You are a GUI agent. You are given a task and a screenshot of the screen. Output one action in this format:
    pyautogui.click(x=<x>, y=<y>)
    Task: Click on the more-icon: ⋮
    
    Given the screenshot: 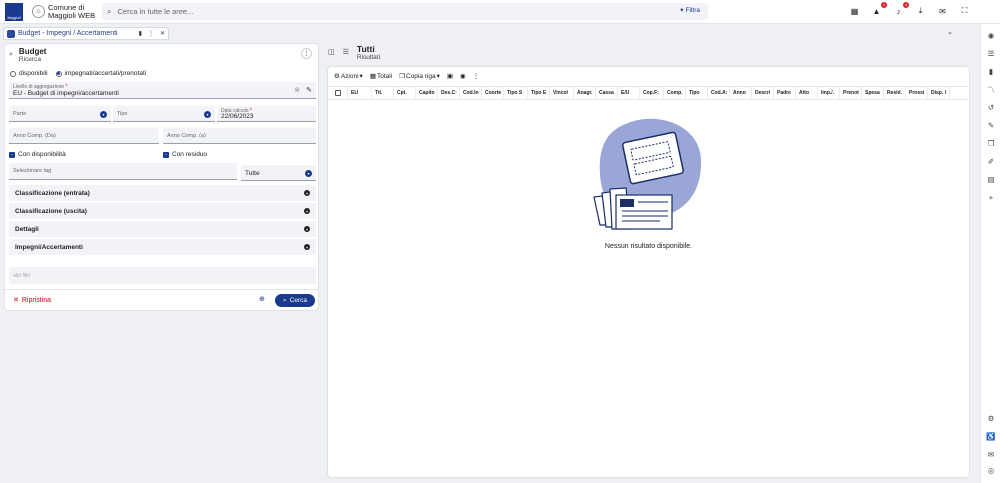 What is the action you would take?
    pyautogui.click(x=476, y=76)
    